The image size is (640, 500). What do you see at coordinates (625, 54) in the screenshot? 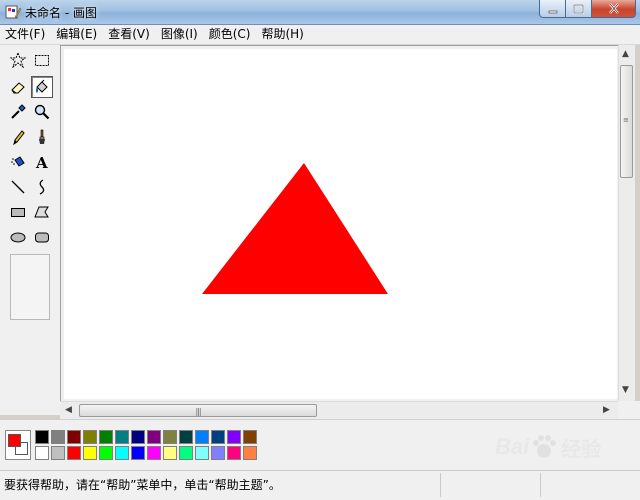
I see `scroll-up-icon: ▲` at bounding box center [625, 54].